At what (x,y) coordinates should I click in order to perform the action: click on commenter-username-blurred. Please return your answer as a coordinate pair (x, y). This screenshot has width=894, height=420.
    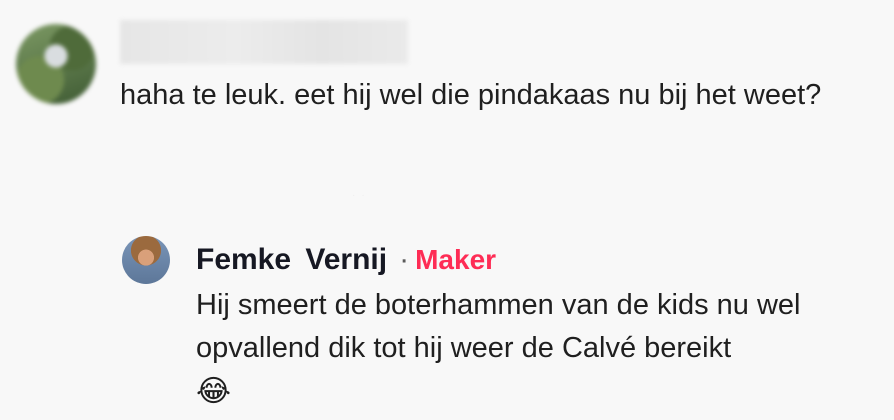
    Looking at the image, I should click on (264, 42).